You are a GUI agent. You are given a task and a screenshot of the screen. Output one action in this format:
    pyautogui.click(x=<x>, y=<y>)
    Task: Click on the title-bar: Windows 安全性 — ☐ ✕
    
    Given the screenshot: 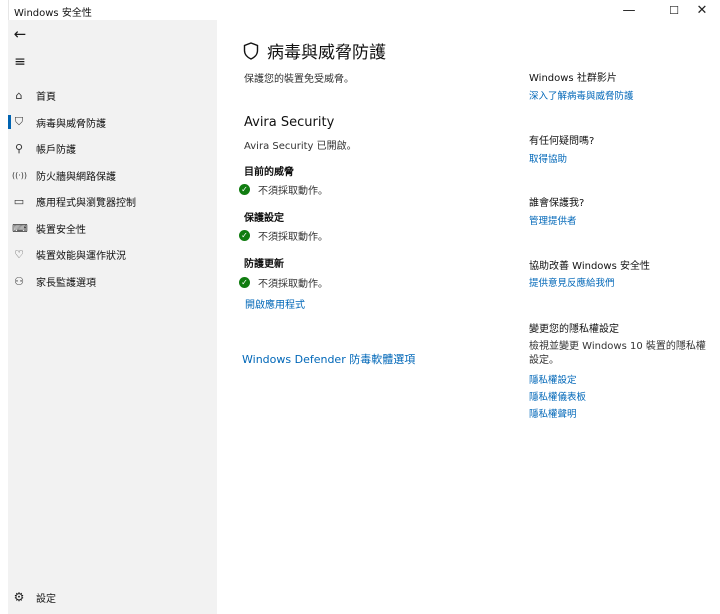 What is the action you would take?
    pyautogui.click(x=364, y=10)
    